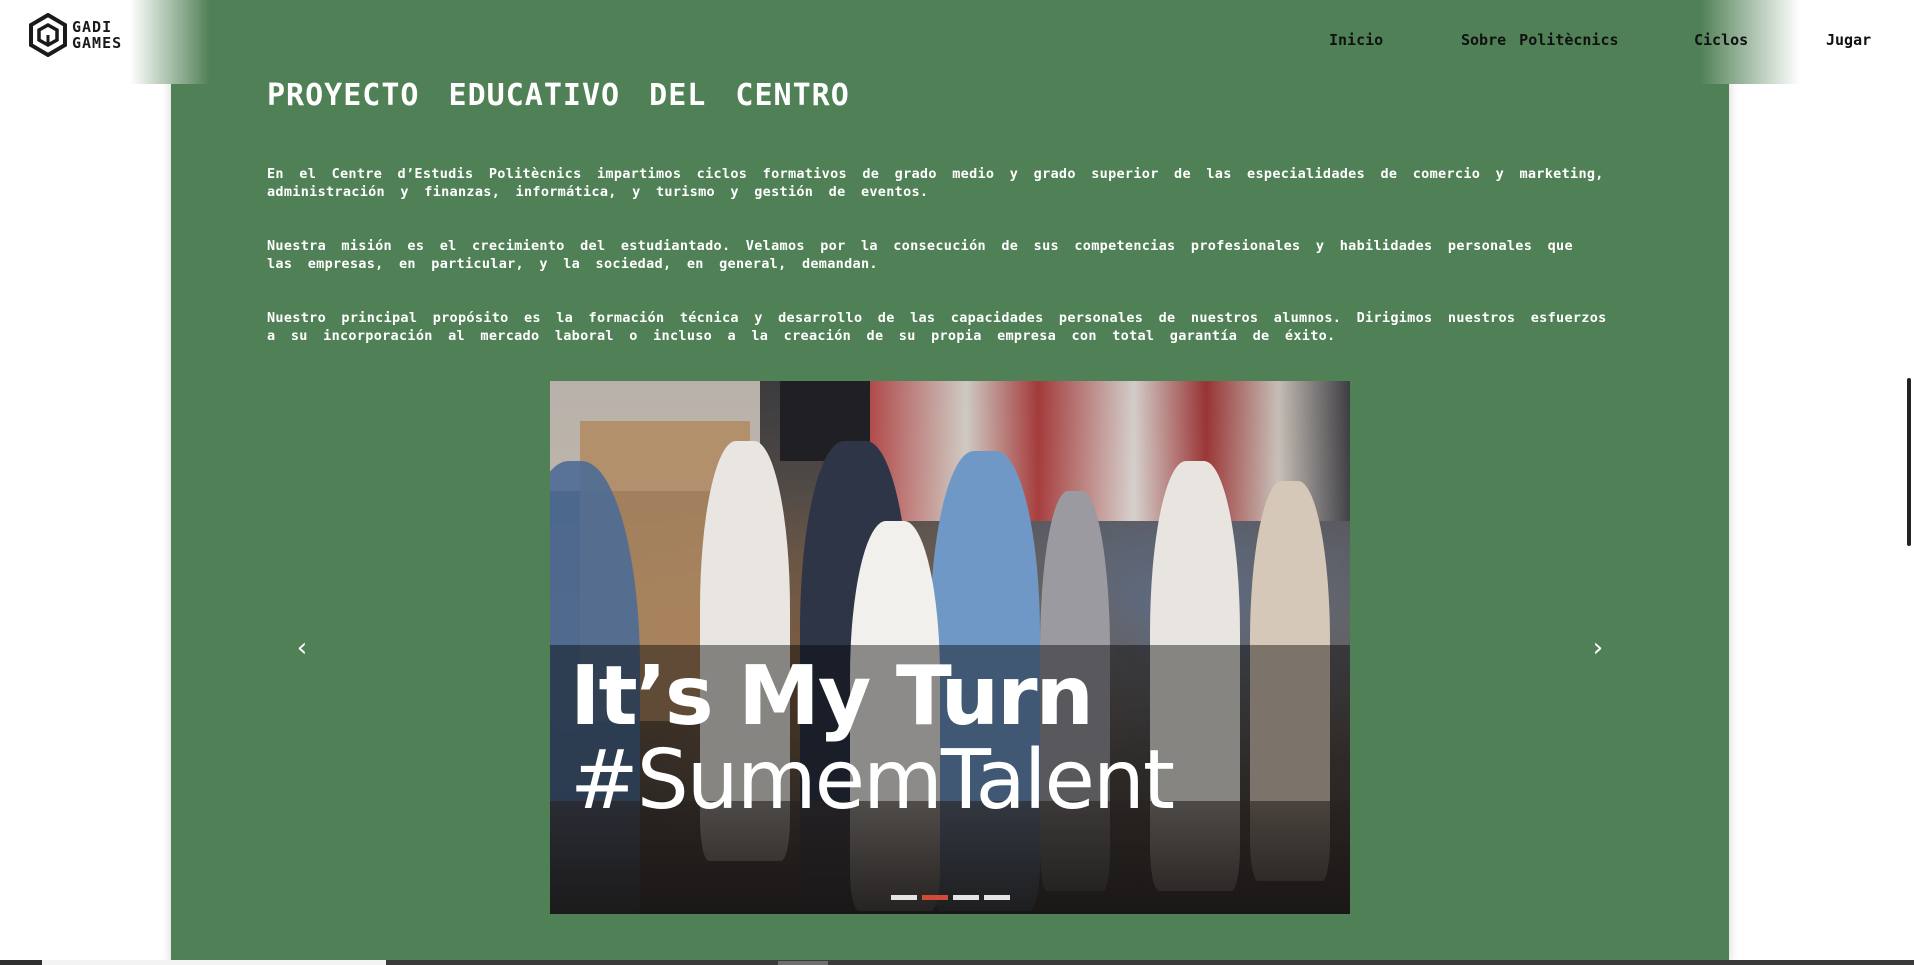 This screenshot has width=1914, height=965. I want to click on bottom-strip-marker, so click(803, 963).